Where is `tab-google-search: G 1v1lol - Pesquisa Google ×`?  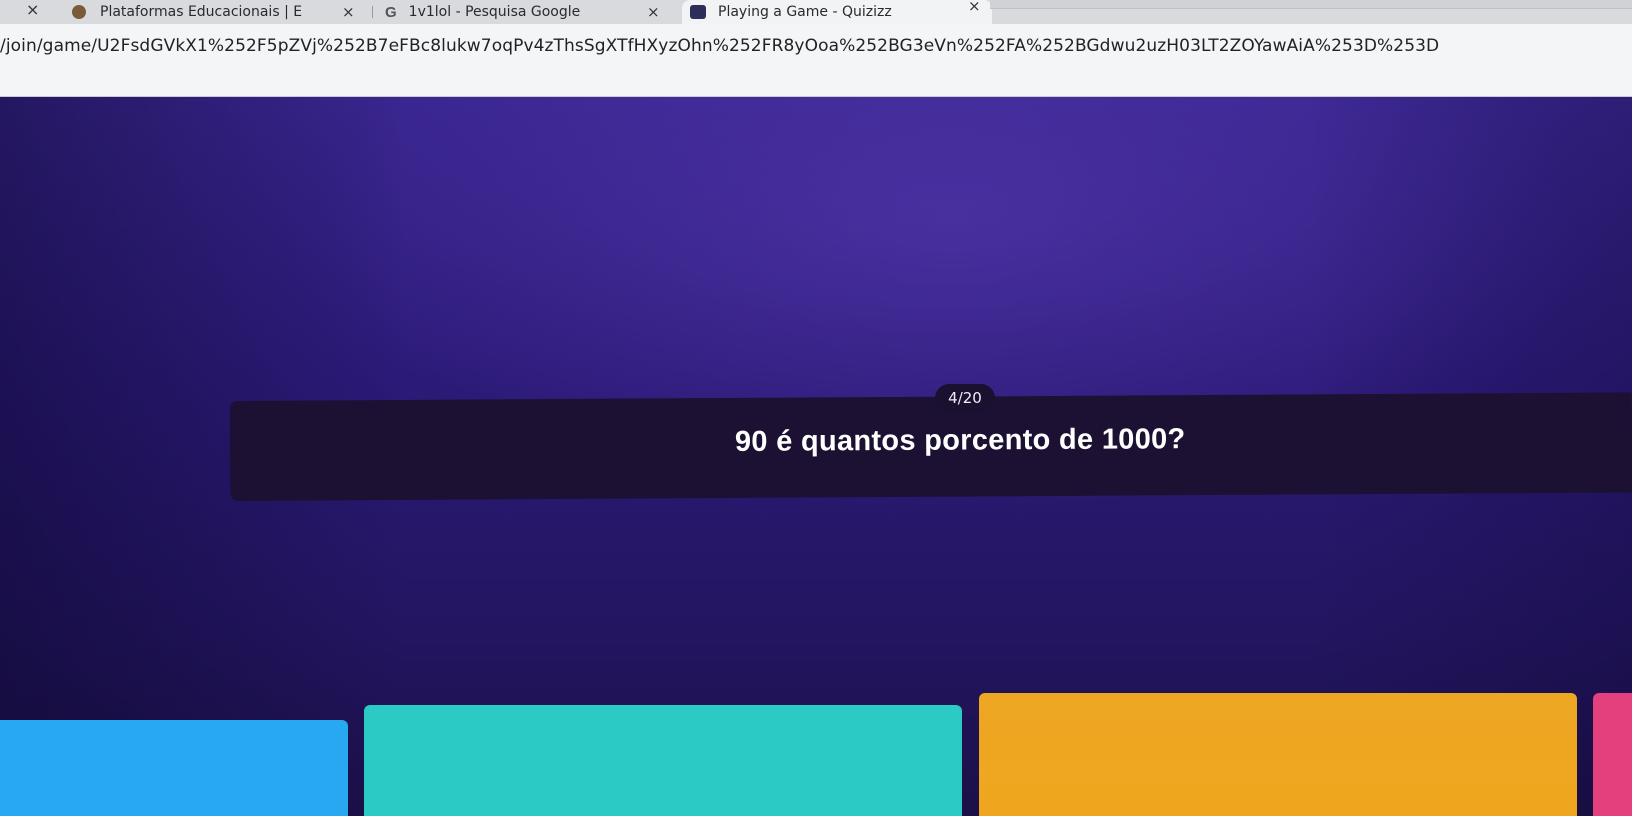
tab-google-search: G 1v1lol - Pesquisa Google × is located at coordinates (535, 12).